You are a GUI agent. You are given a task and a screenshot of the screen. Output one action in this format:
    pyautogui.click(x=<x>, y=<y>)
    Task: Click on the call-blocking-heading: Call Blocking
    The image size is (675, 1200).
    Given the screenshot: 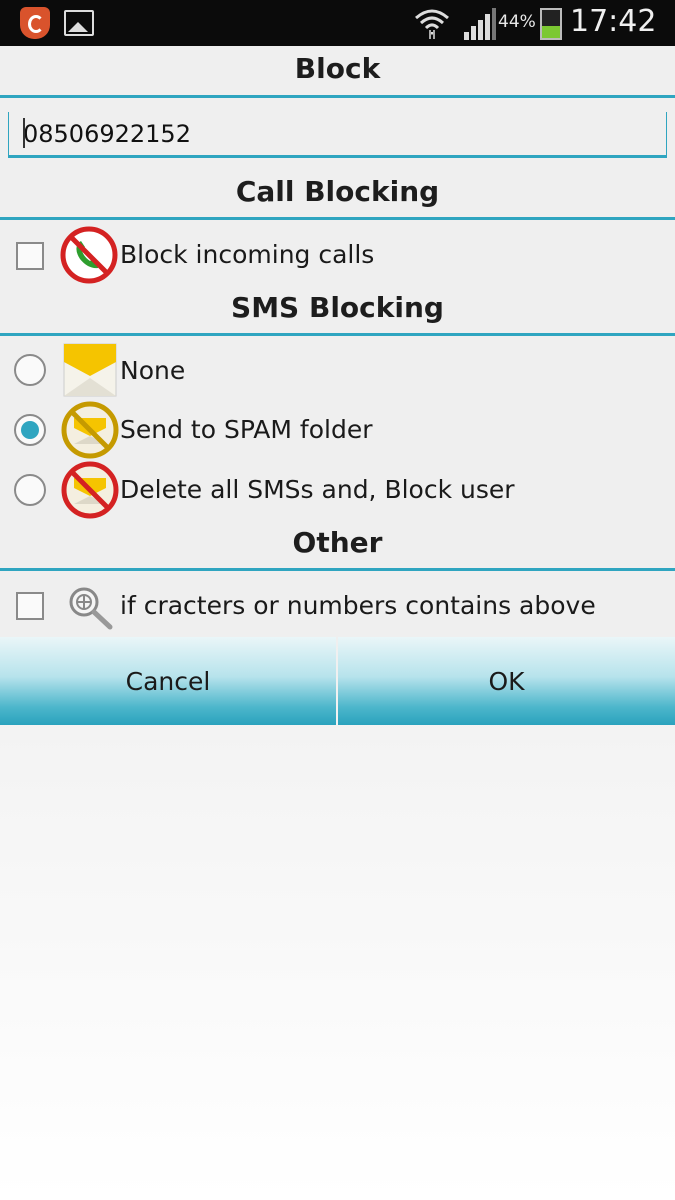 What is the action you would take?
    pyautogui.click(x=337, y=191)
    